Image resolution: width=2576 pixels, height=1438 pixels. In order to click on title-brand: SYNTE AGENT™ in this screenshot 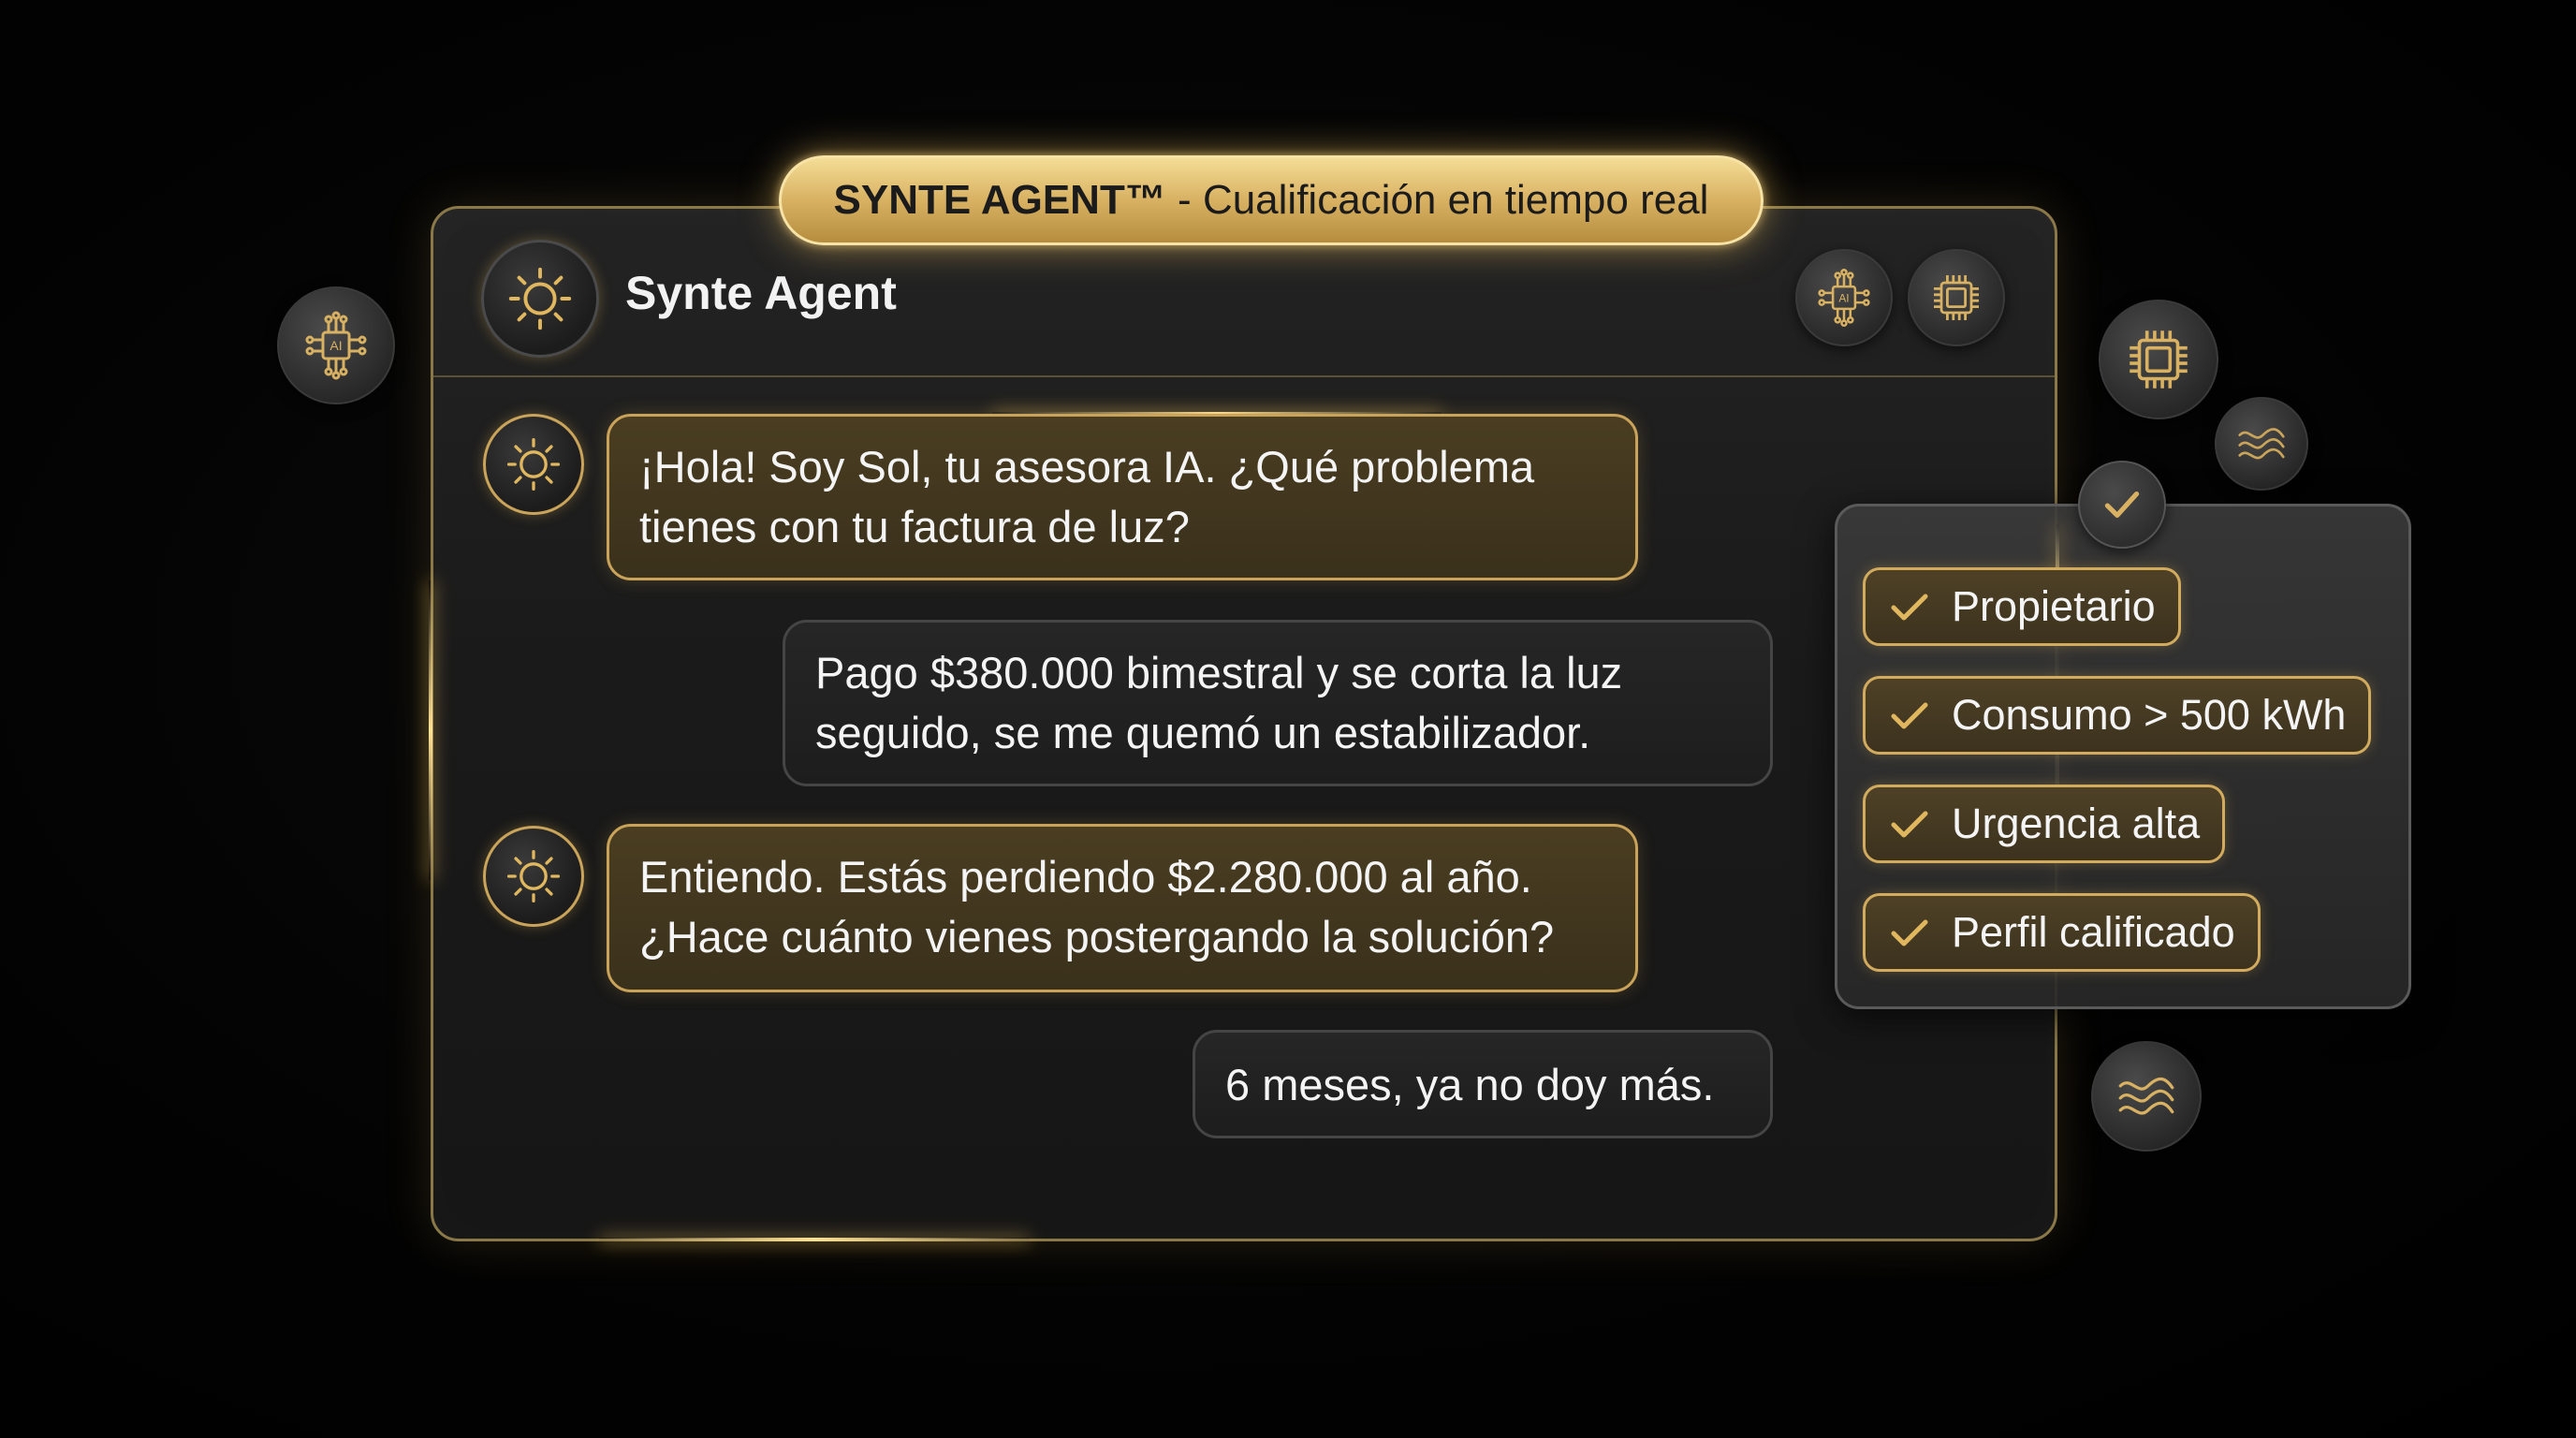, I will do `click(999, 200)`.